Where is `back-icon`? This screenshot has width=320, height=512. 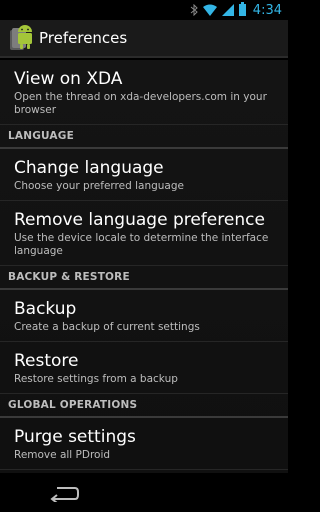
back-icon is located at coordinates (64, 494).